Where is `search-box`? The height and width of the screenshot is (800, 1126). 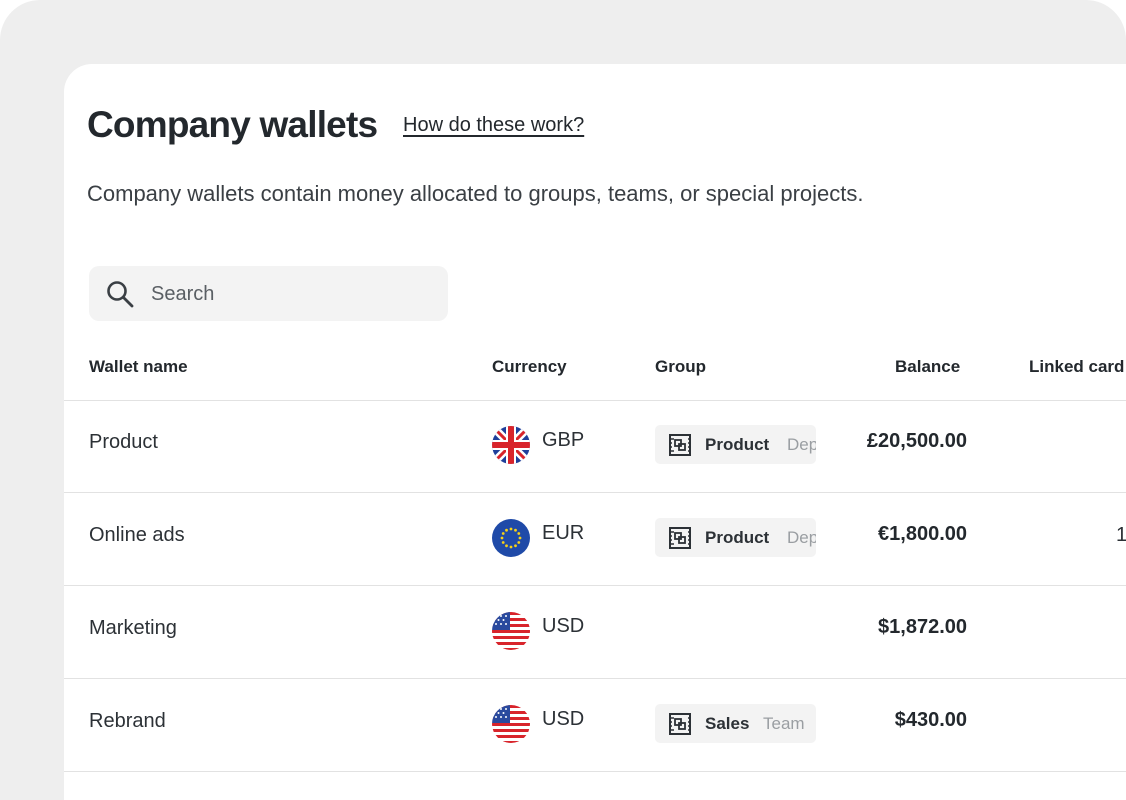
search-box is located at coordinates (268, 294).